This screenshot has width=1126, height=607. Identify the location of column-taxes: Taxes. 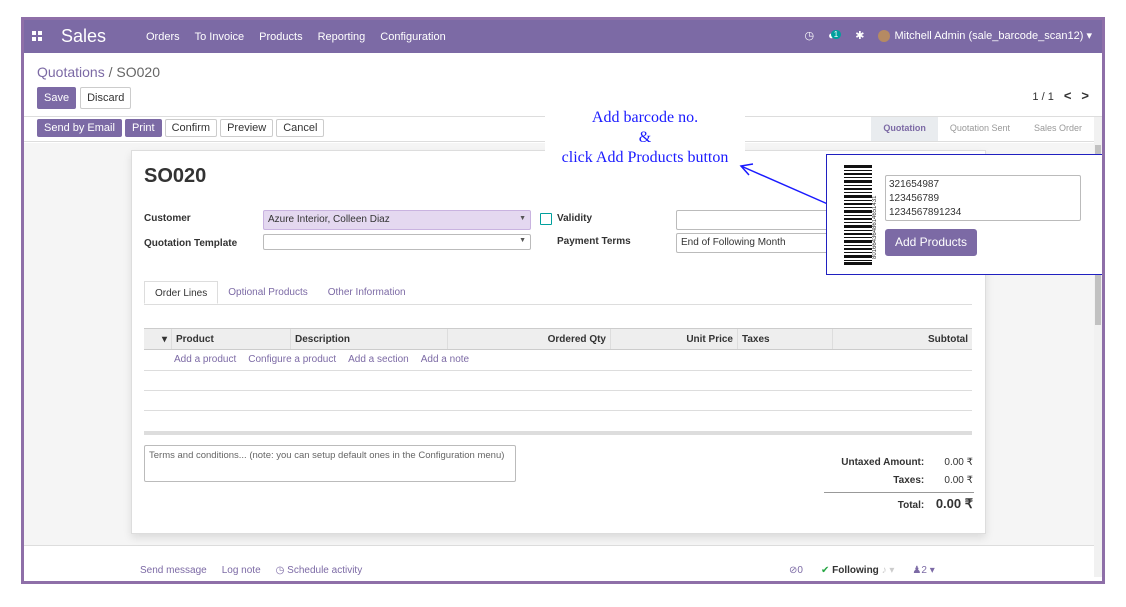
(785, 339).